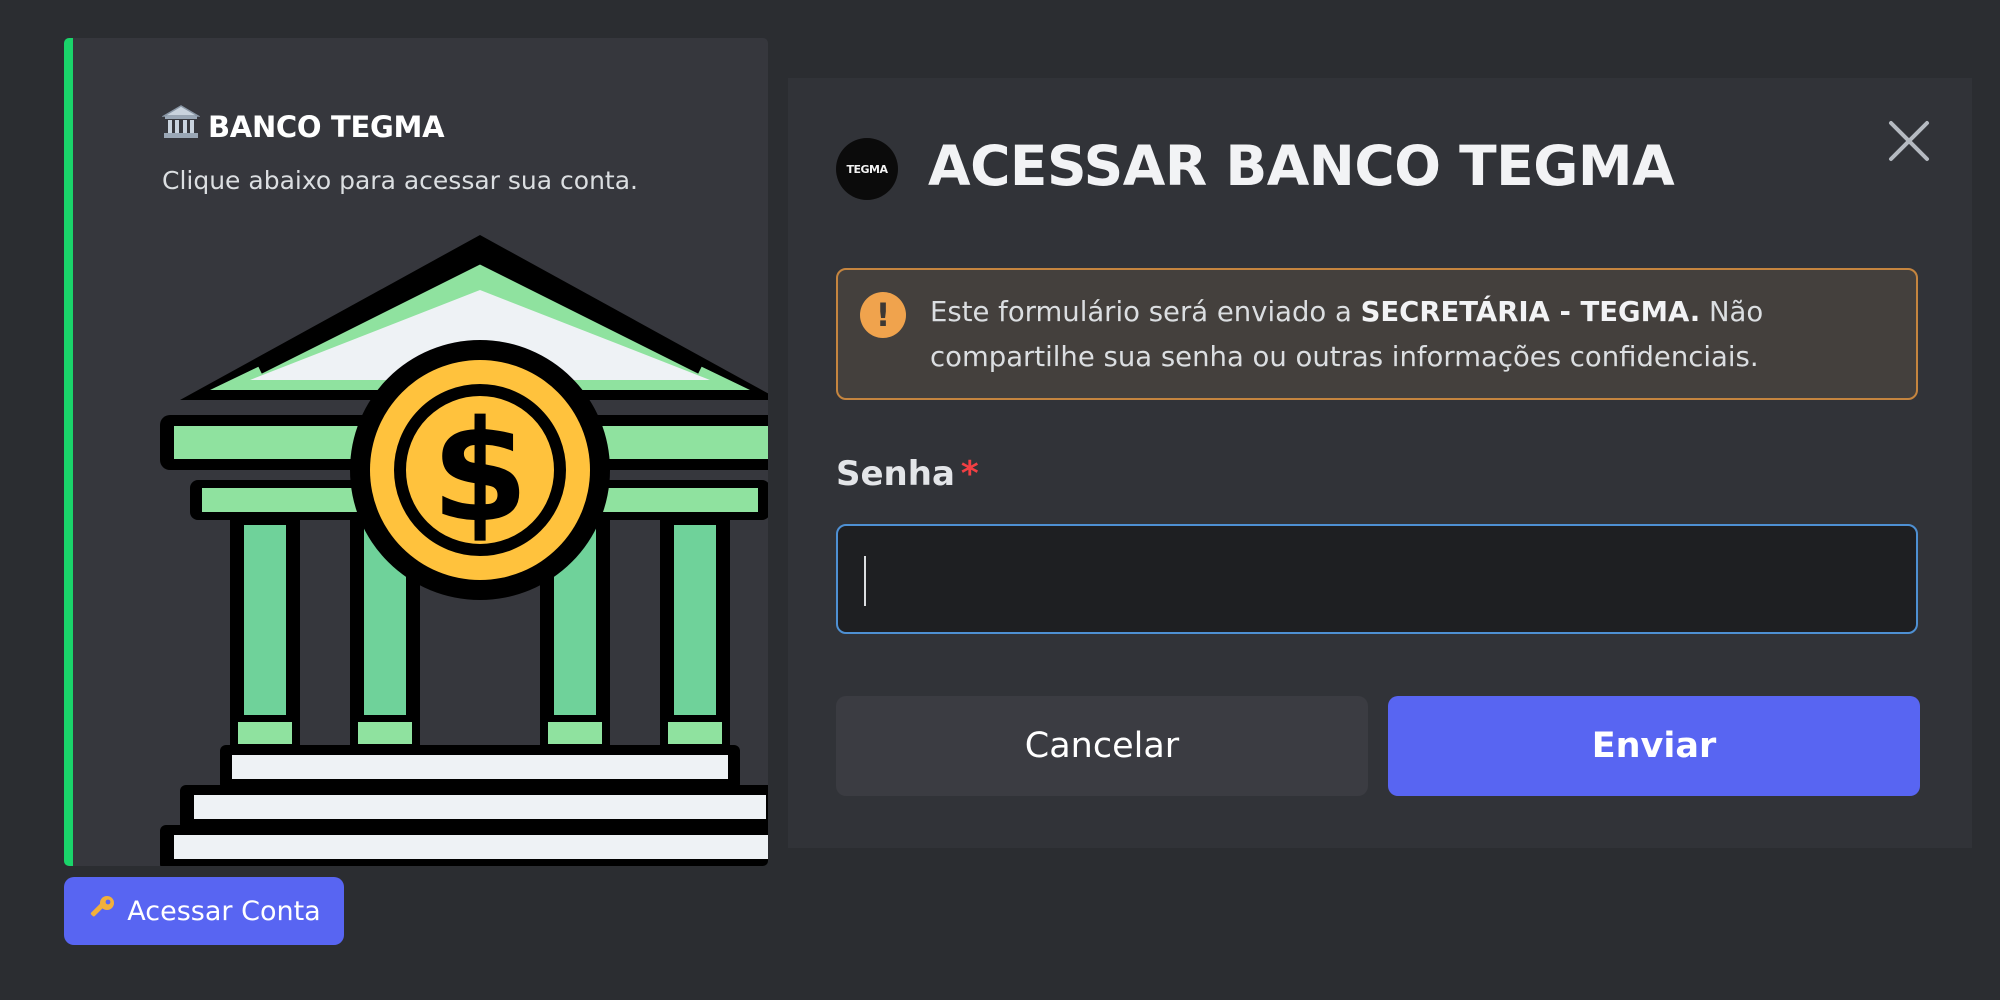  What do you see at coordinates (895, 474) in the screenshot?
I see `password-label-text: Senha` at bounding box center [895, 474].